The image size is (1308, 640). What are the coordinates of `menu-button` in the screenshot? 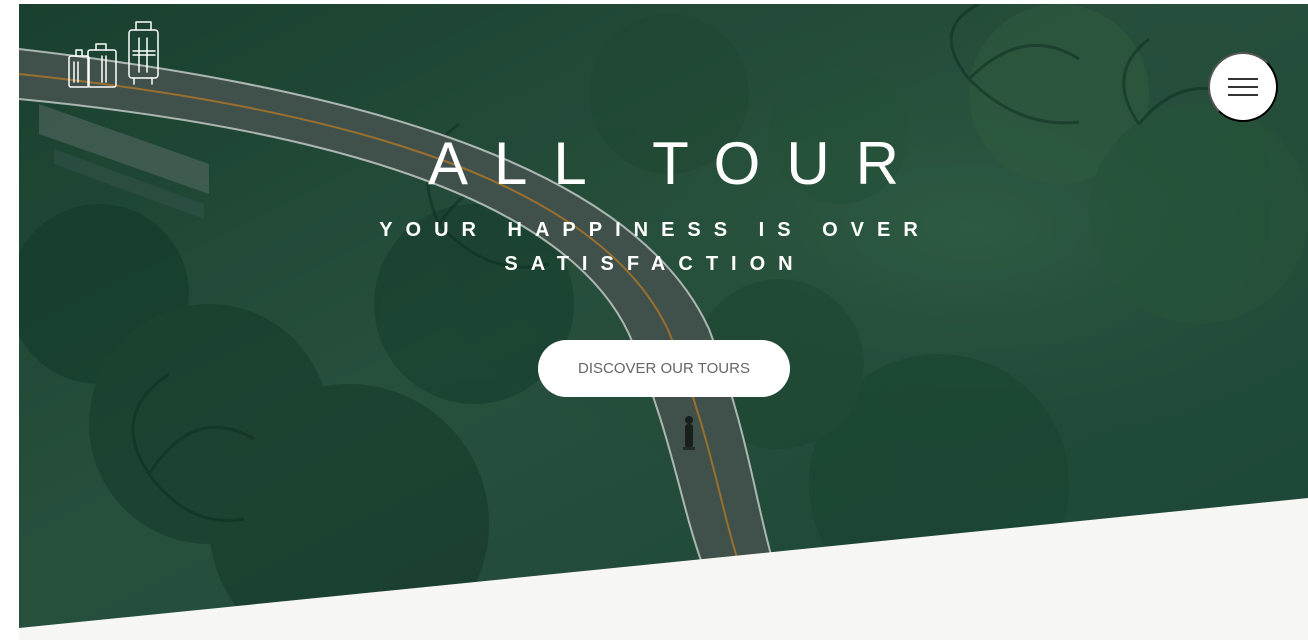 It's located at (1243, 87).